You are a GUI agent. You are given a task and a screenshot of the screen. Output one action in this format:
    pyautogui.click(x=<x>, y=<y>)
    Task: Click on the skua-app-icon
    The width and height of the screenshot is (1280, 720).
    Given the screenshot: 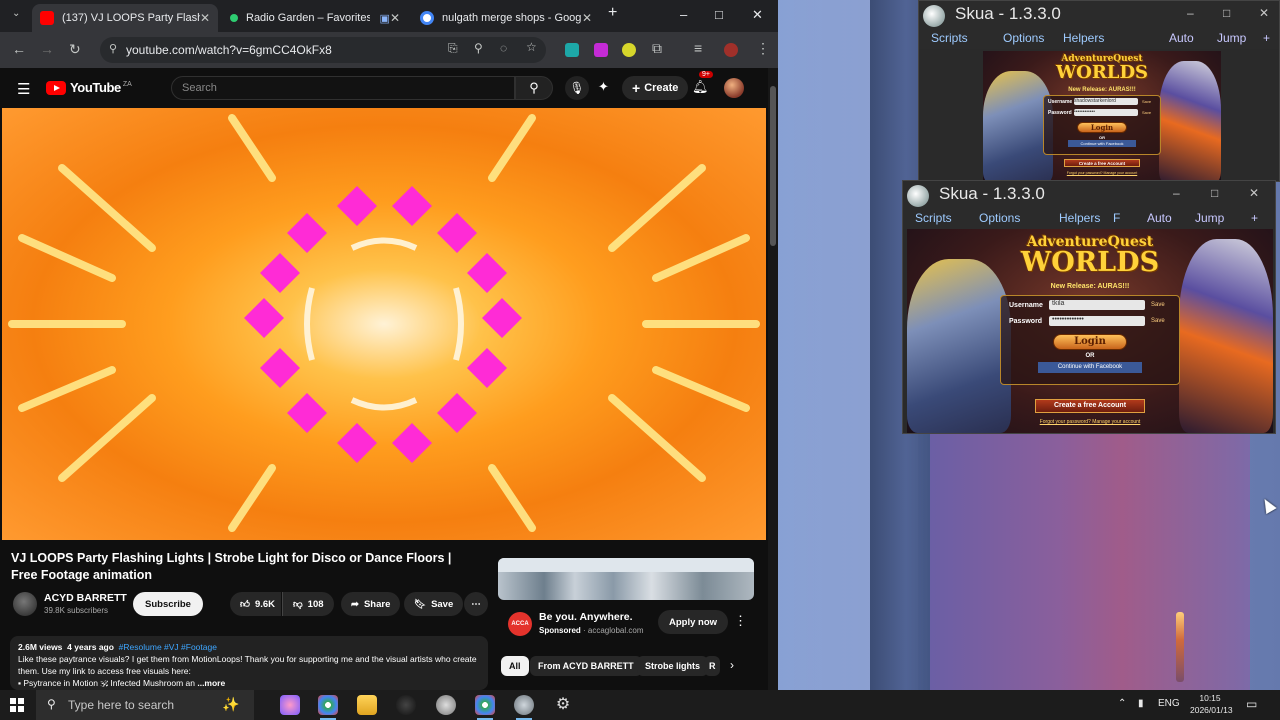 What is the action you would take?
    pyautogui.click(x=524, y=707)
    